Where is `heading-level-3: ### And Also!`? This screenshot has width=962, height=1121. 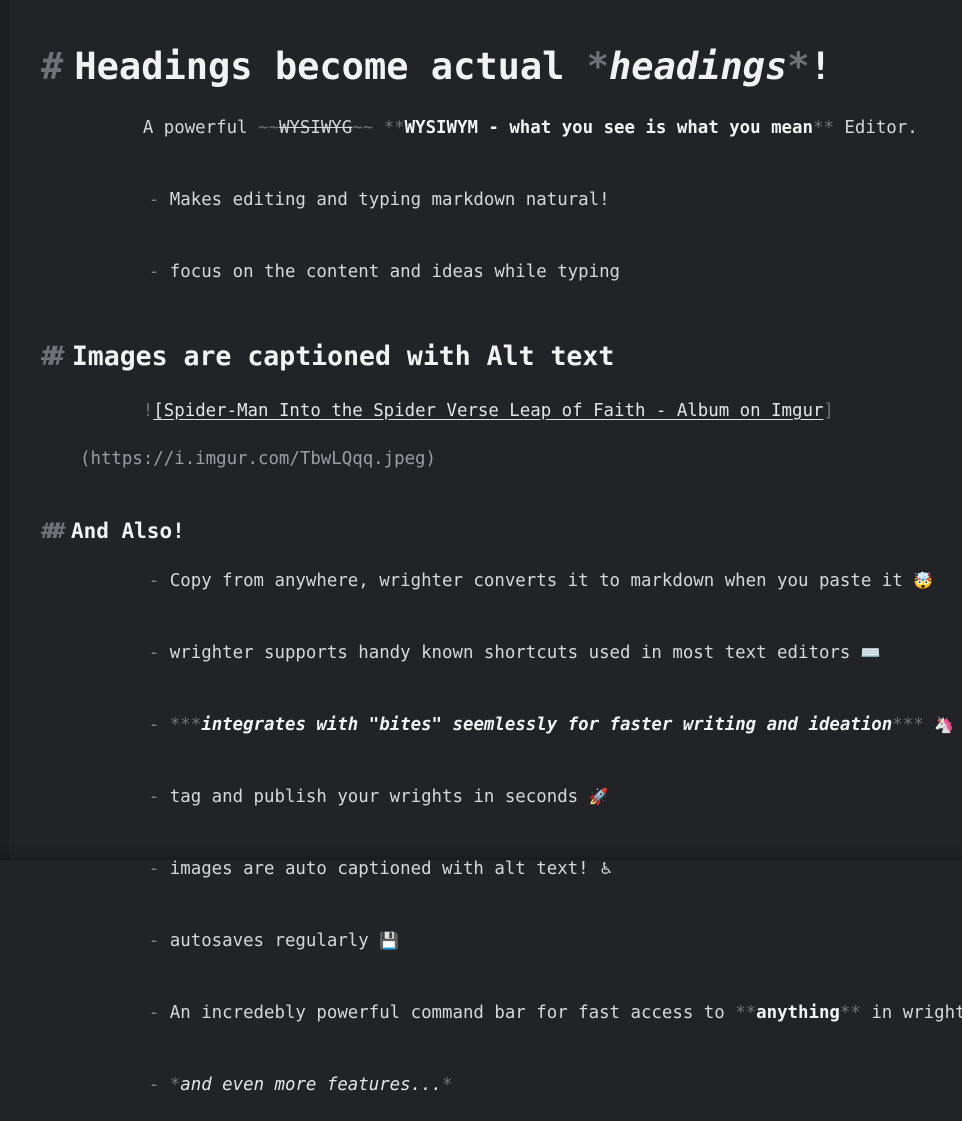 heading-level-3: ### And Also! is located at coordinates (481, 531).